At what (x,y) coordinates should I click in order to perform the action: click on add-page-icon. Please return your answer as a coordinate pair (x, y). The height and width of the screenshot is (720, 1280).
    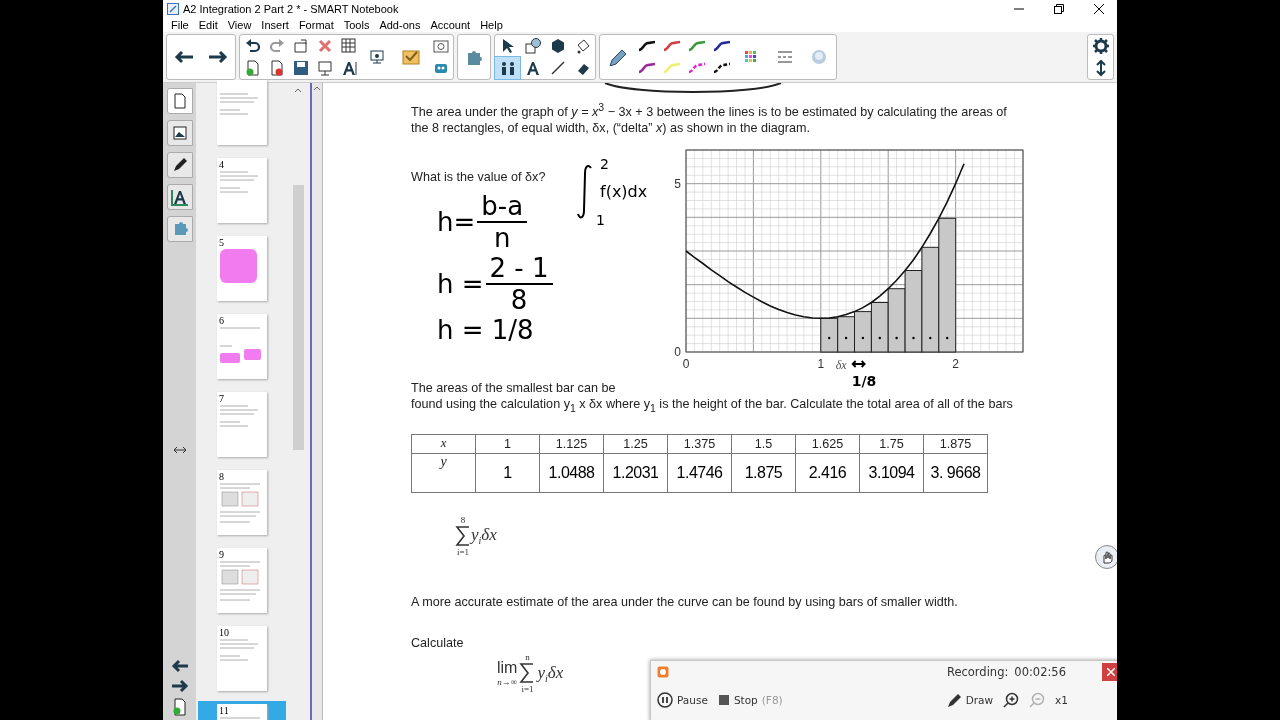
    Looking at the image, I should click on (179, 707).